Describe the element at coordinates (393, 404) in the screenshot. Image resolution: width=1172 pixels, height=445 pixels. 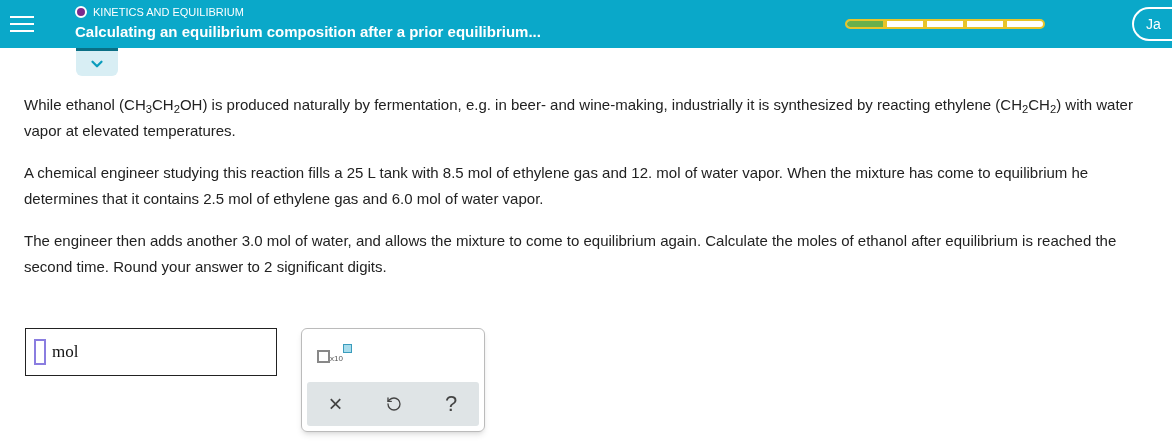
I see `undo-icon` at that location.